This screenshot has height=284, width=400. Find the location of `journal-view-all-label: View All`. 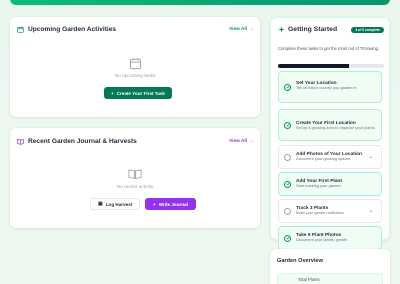

journal-view-all-label: View All is located at coordinates (238, 141).